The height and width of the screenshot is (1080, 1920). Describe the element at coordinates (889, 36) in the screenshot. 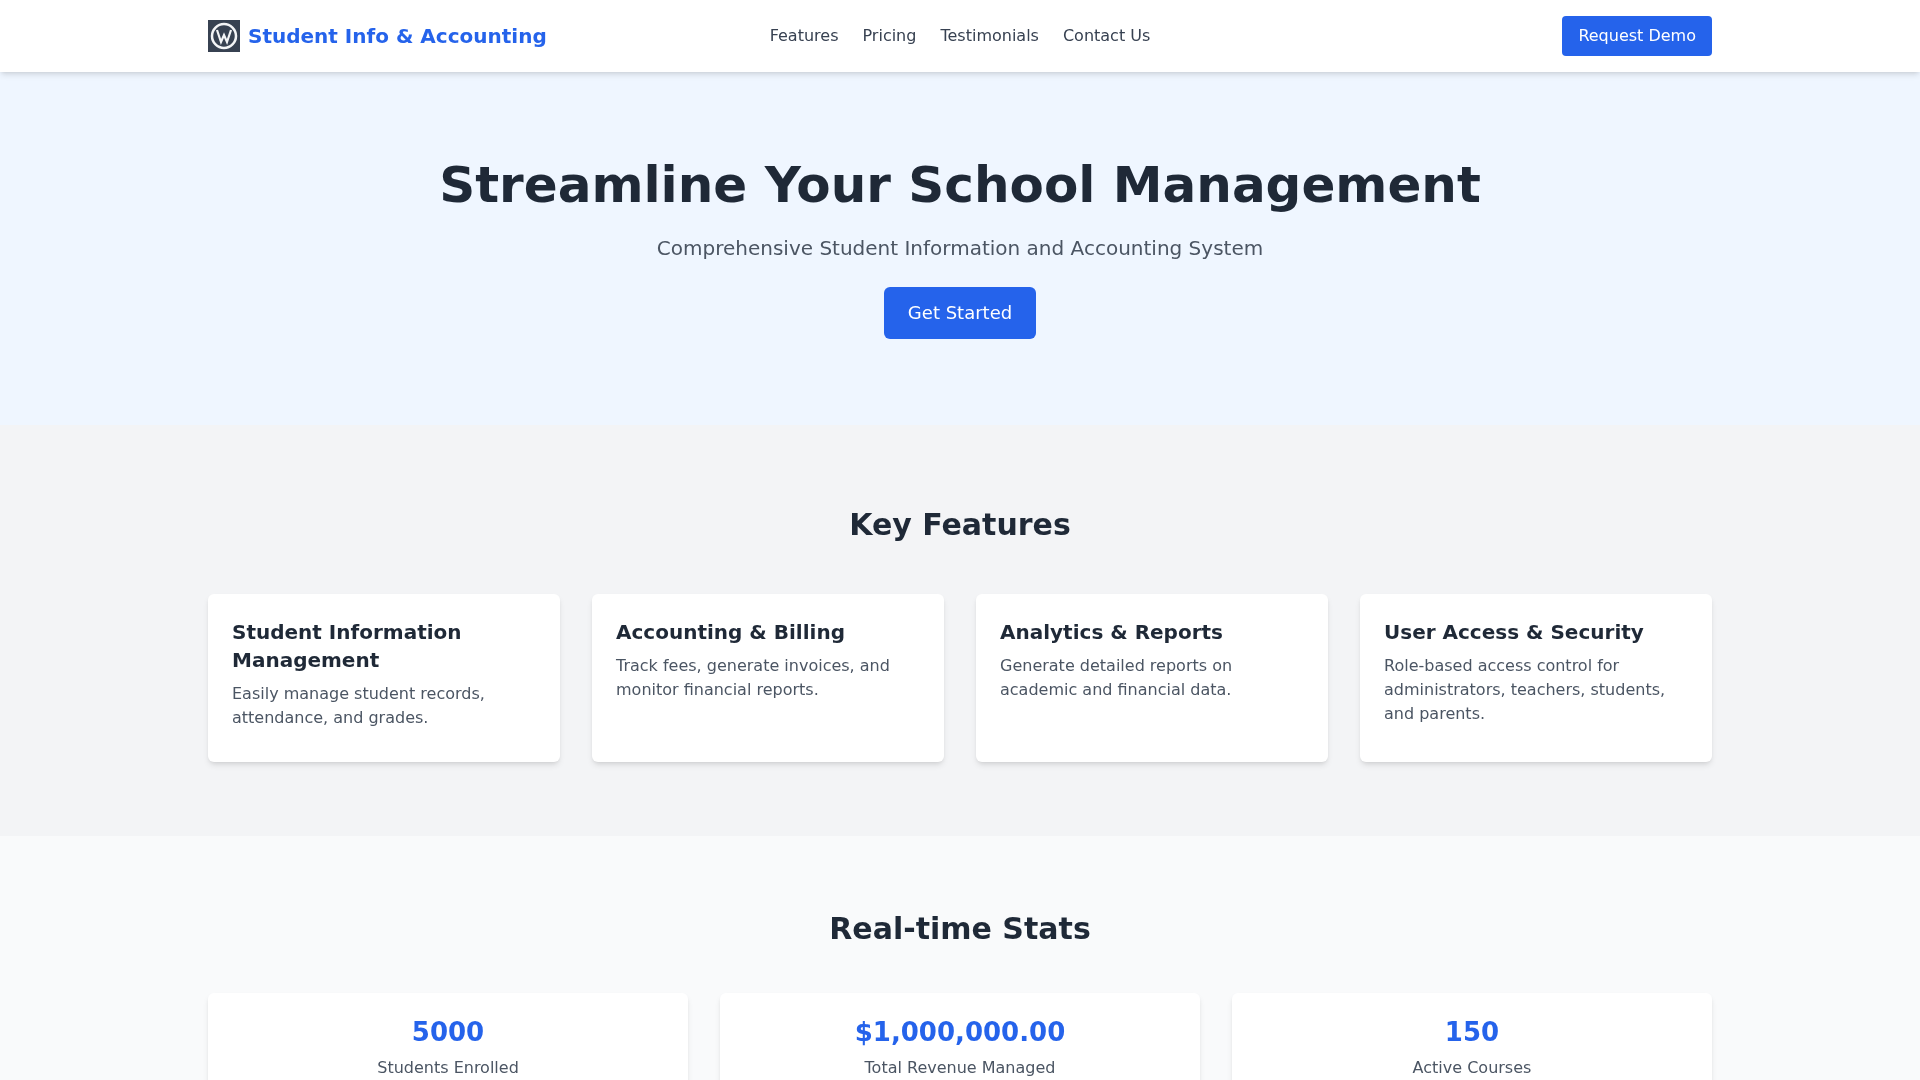

I see `nav-link: Pricing` at that location.